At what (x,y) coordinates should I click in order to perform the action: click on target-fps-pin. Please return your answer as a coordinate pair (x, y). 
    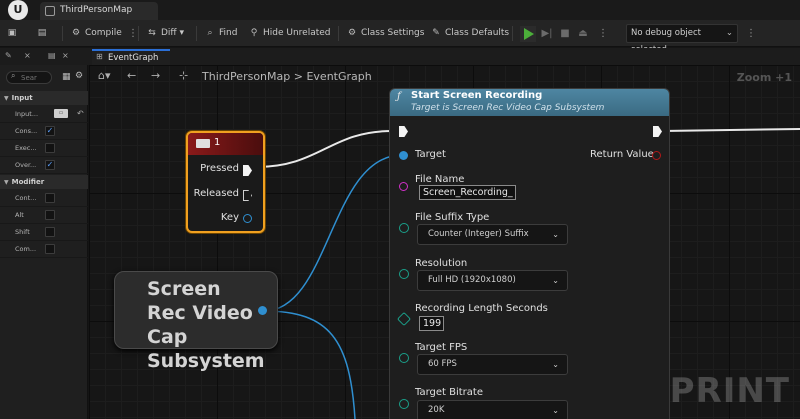
    Looking at the image, I should click on (404, 358).